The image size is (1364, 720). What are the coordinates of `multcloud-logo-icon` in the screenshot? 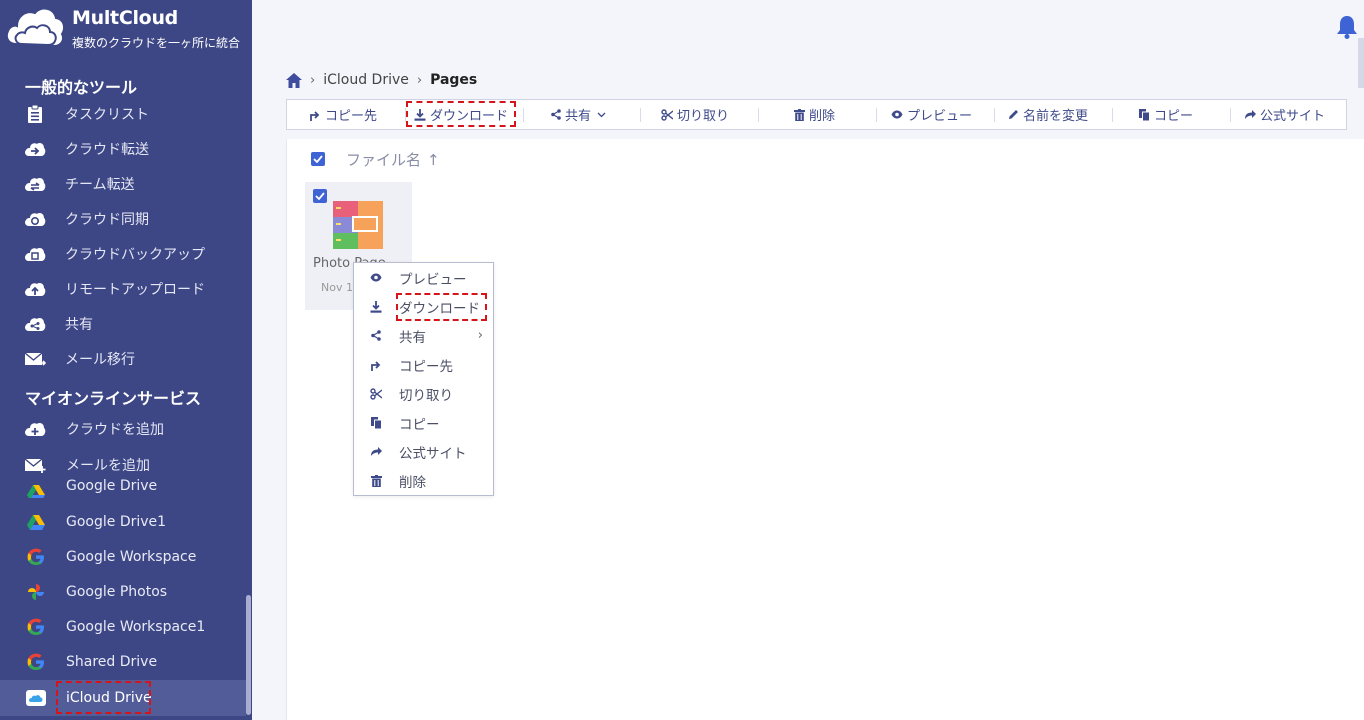 It's located at (35, 27).